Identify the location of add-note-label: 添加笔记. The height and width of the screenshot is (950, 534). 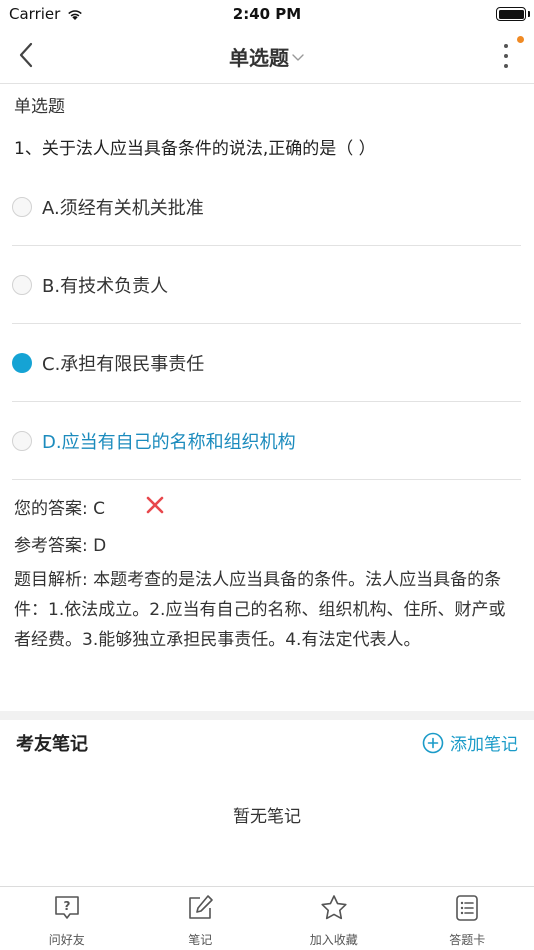
(484, 745).